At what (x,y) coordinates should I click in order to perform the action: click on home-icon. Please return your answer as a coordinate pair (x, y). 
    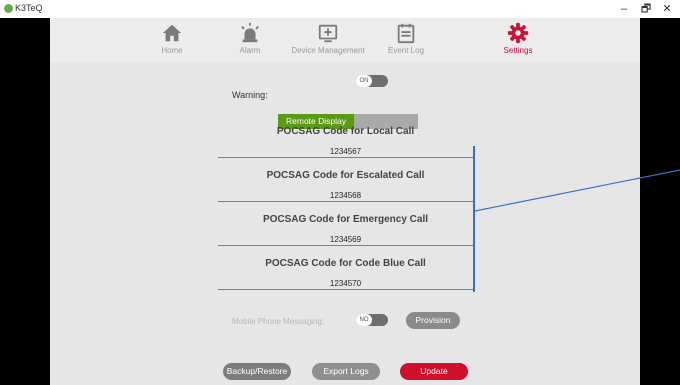
    Looking at the image, I should click on (172, 33).